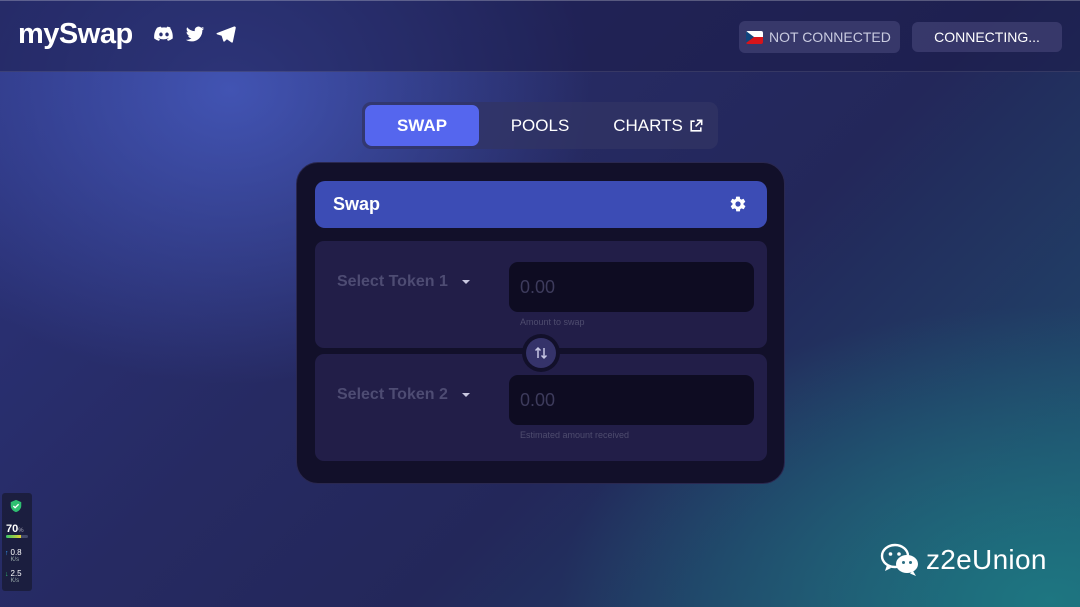 This screenshot has width=1080, height=607. Describe the element at coordinates (17, 536) in the screenshot. I see `memory-usage-bar` at that location.